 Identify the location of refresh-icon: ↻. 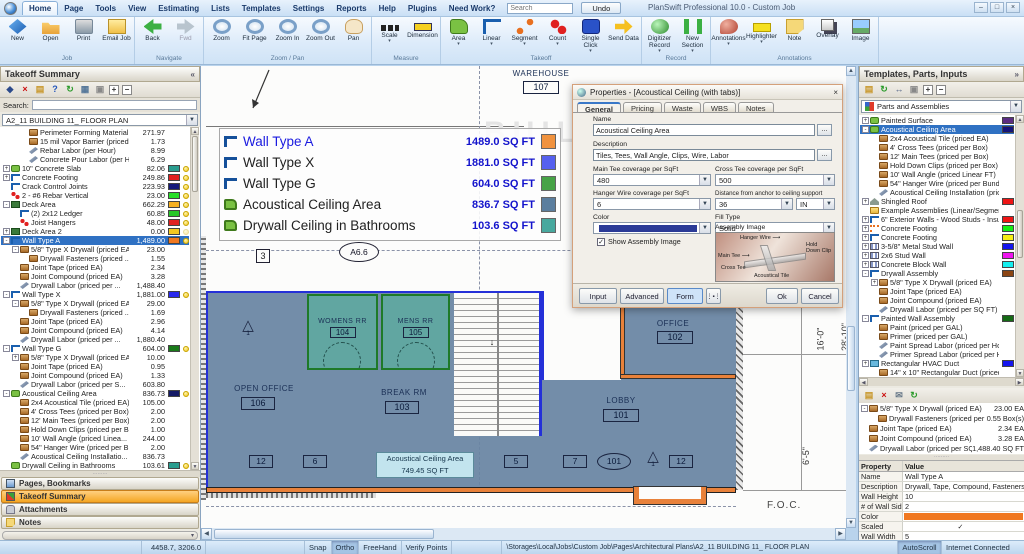
(884, 90).